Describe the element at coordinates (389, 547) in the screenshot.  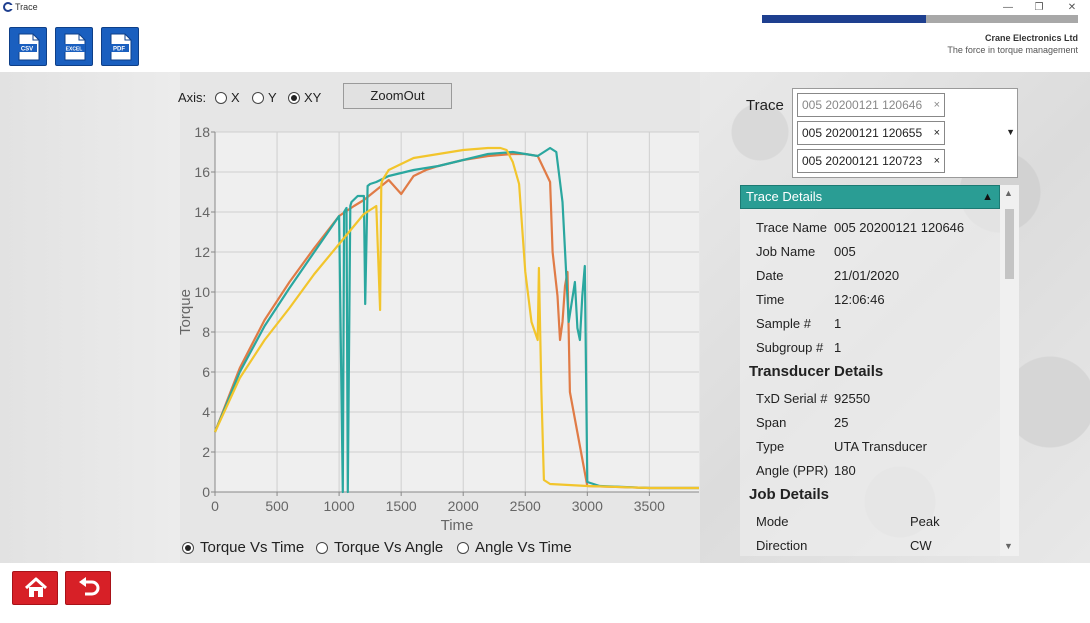
I see `mode-torque-vs-angle-label: Torque Vs Angle` at that location.